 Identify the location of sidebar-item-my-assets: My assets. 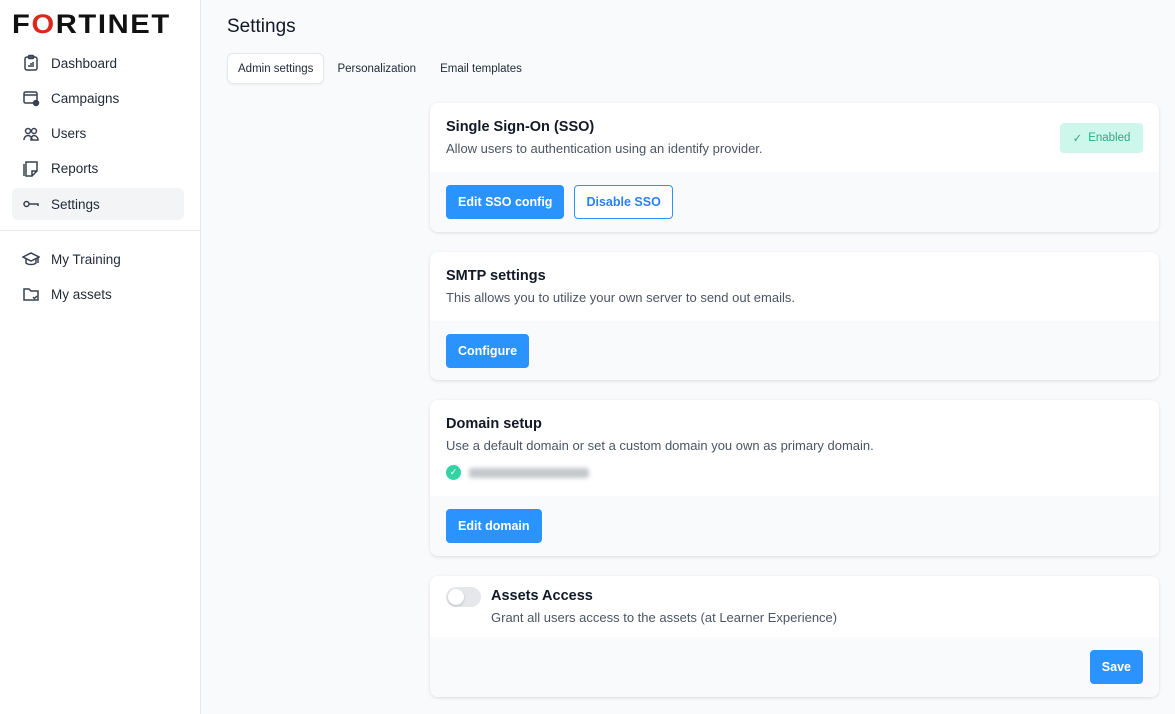
(98, 294).